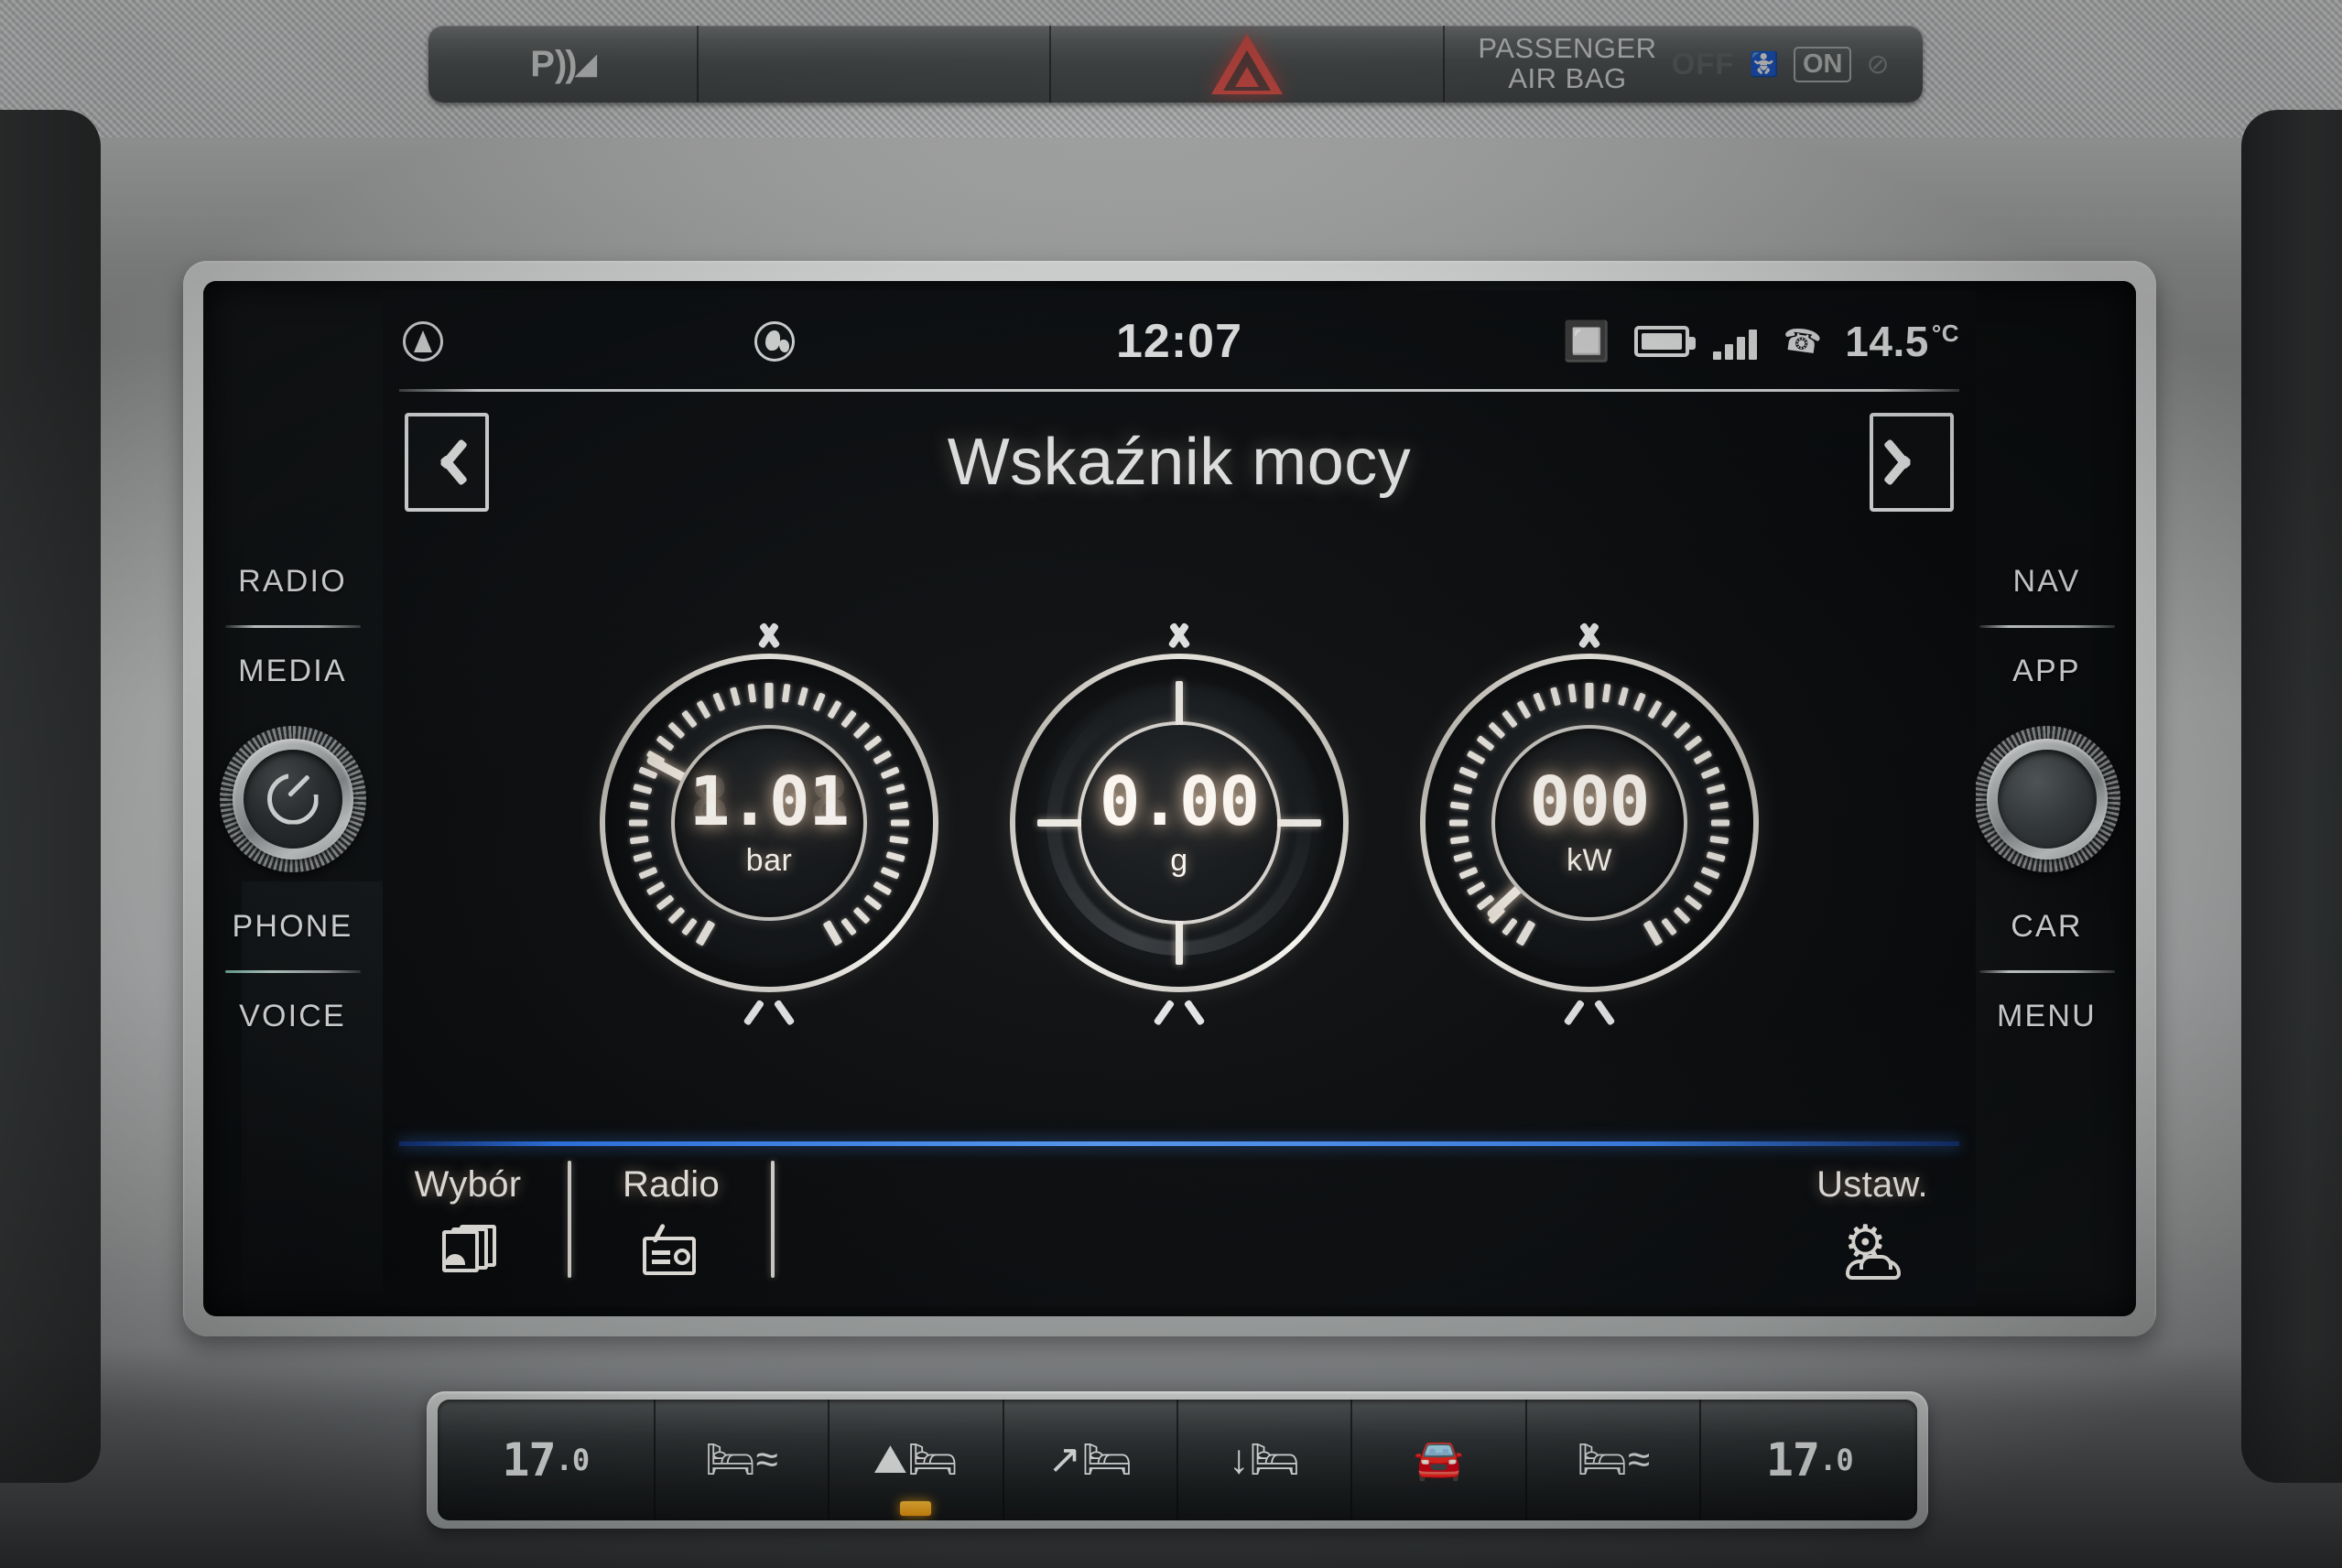 This screenshot has width=2342, height=1568. I want to click on gauge-value-boost: 8.88 1.01, so click(770, 802).